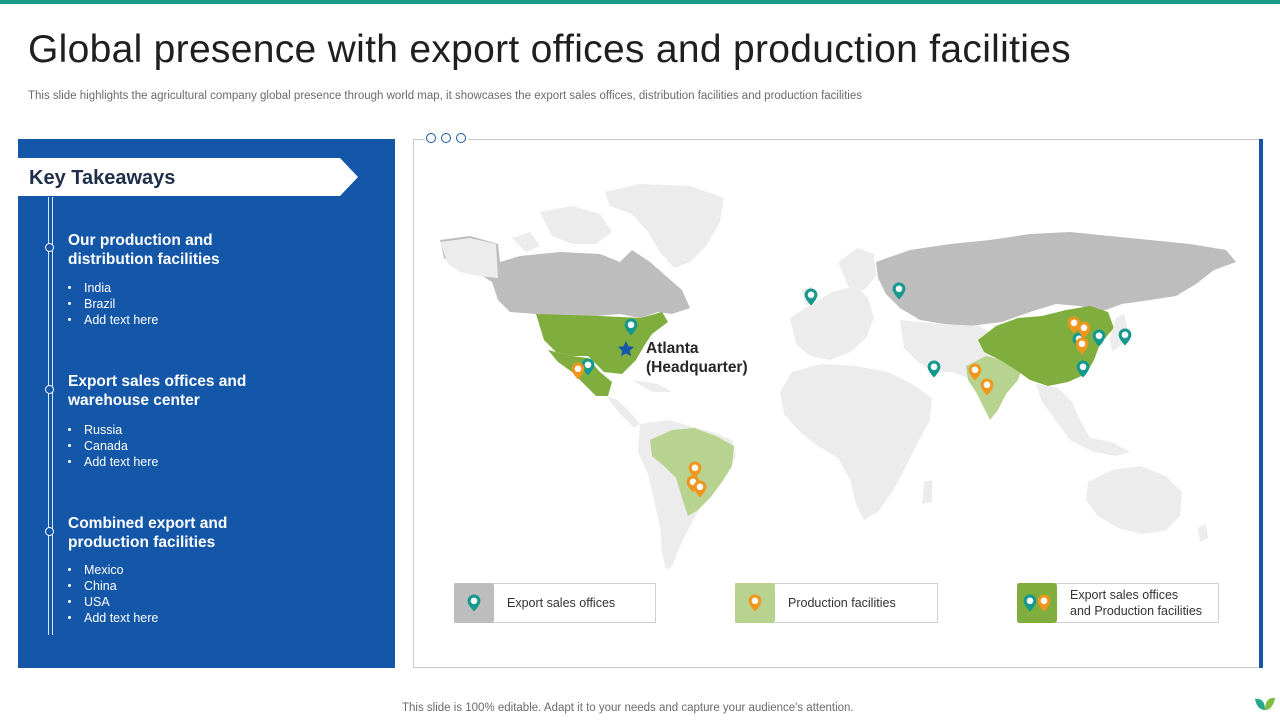 Image resolution: width=1280 pixels, height=720 pixels. Describe the element at coordinates (113, 430) in the screenshot. I see `list-item: Russia` at that location.